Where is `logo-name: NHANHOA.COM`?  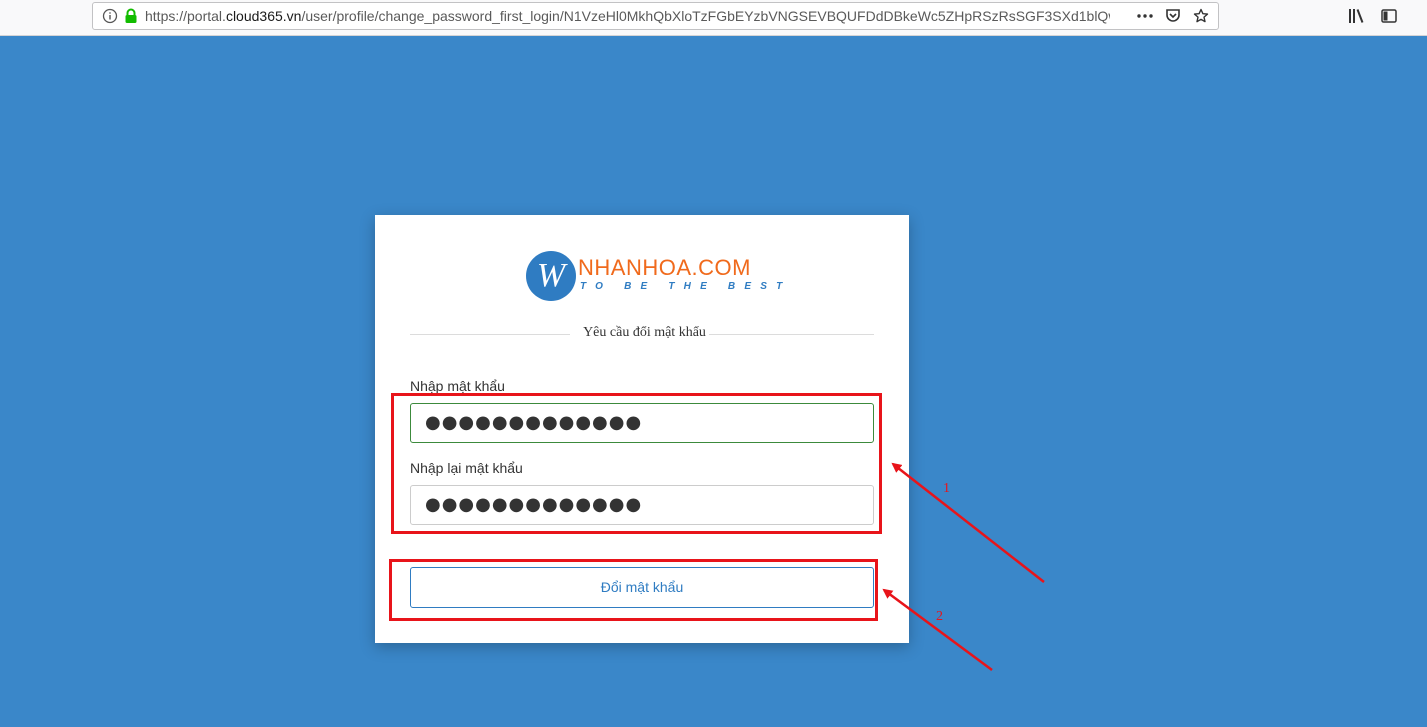
logo-name: NHANHOA.COM is located at coordinates (664, 267).